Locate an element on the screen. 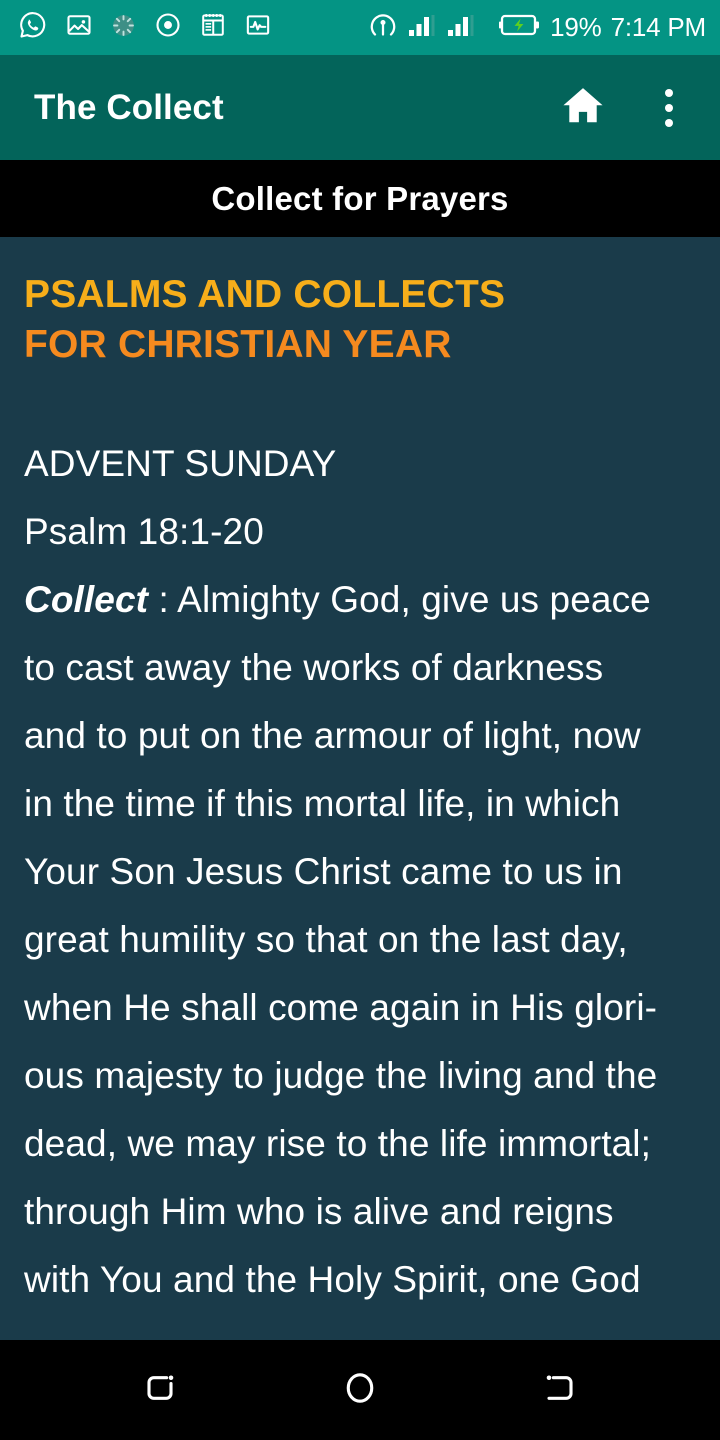 The width and height of the screenshot is (720, 1440). whatsapp-icon is located at coordinates (33, 27).